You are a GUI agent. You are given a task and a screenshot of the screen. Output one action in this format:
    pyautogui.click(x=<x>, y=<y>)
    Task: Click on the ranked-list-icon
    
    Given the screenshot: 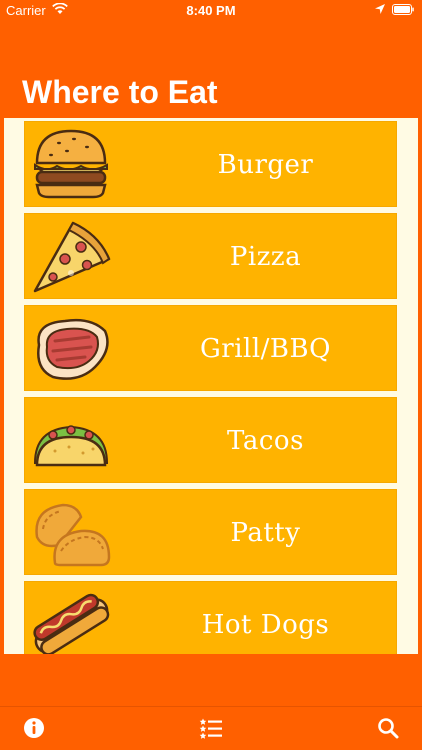 What is the action you would take?
    pyautogui.click(x=211, y=728)
    